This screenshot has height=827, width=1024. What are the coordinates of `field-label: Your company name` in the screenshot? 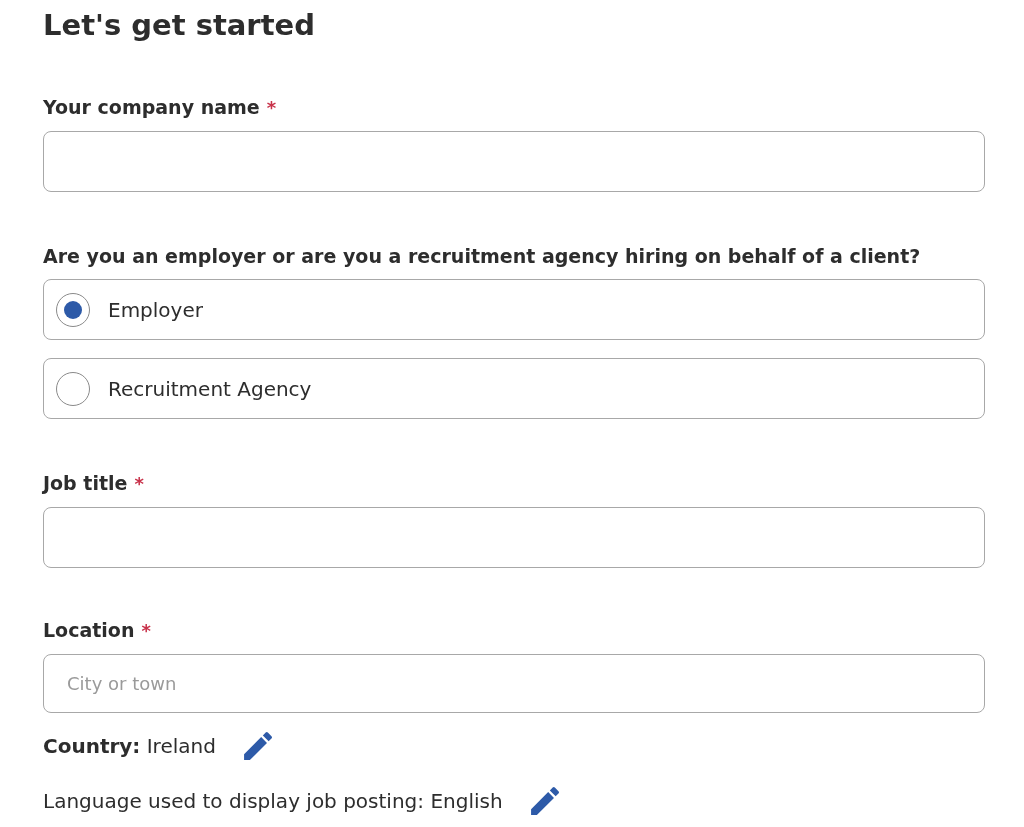 It's located at (151, 107).